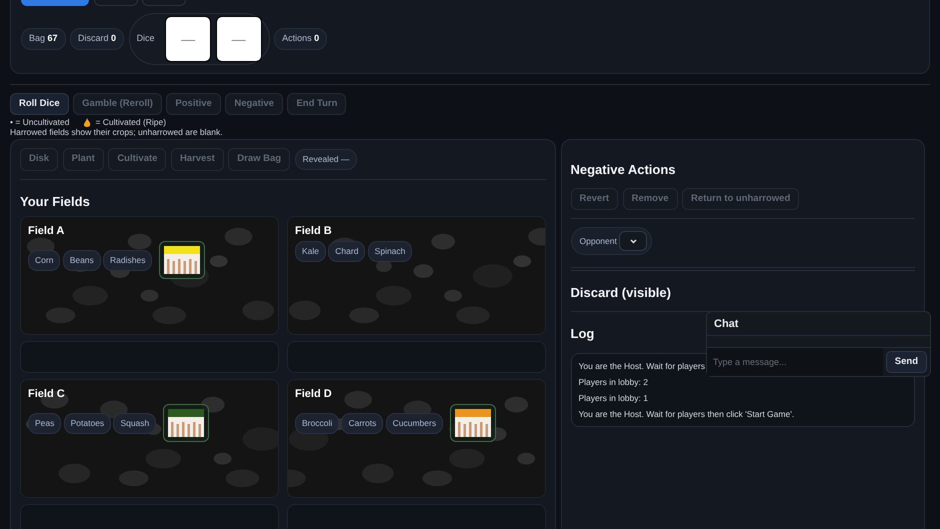 The height and width of the screenshot is (529, 940). What do you see at coordinates (613, 399) in the screenshot?
I see `log-entry: Players in lobby: 1` at bounding box center [613, 399].